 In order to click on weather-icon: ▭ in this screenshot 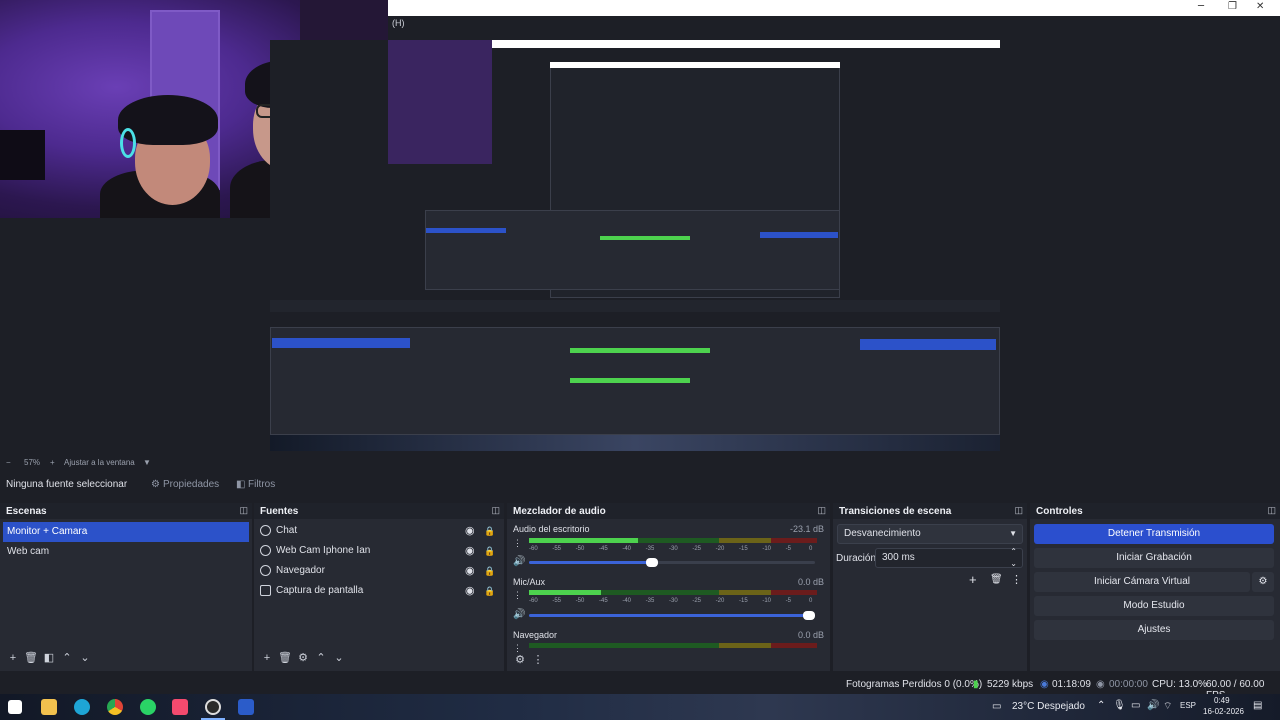, I will do `click(996, 706)`.